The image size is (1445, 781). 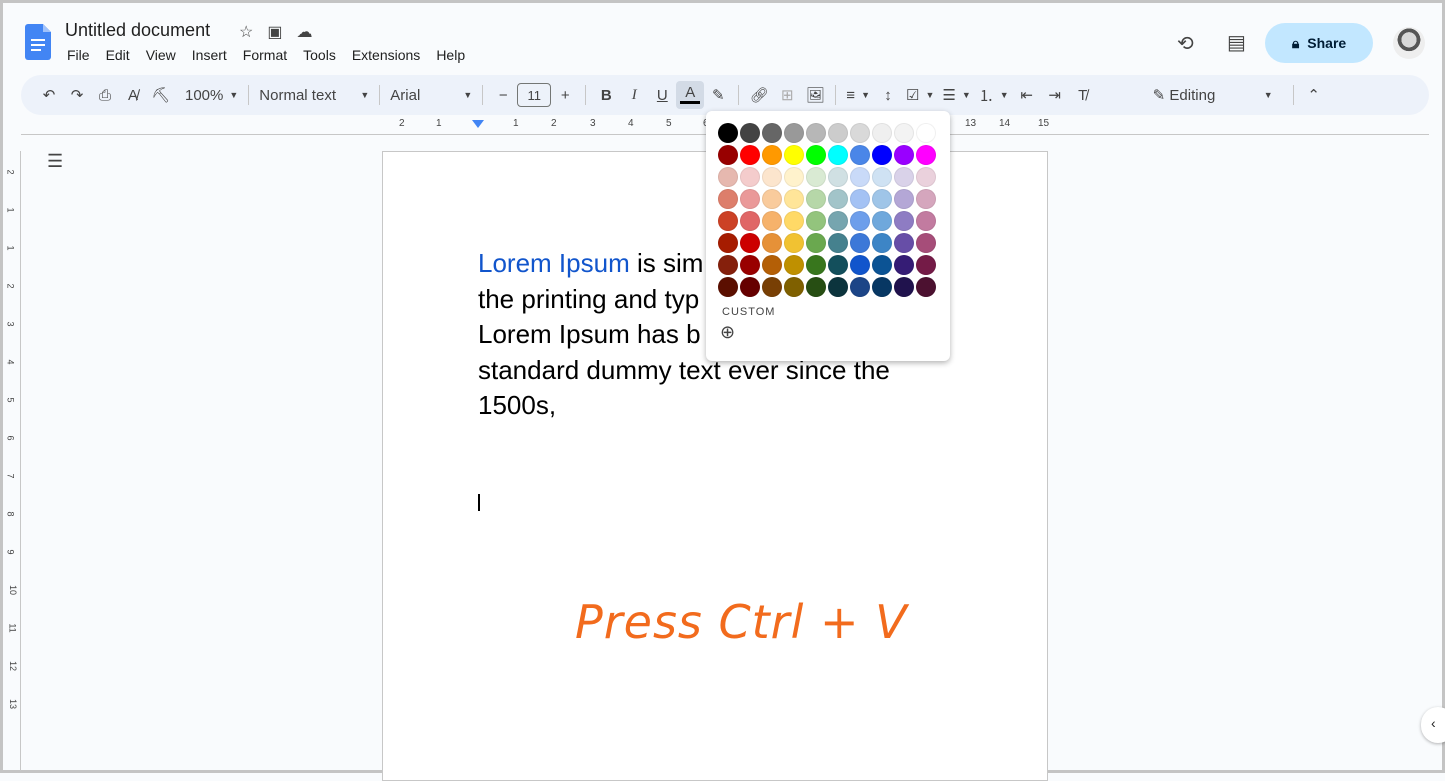 What do you see at coordinates (478, 124) in the screenshot?
I see `indent-marker` at bounding box center [478, 124].